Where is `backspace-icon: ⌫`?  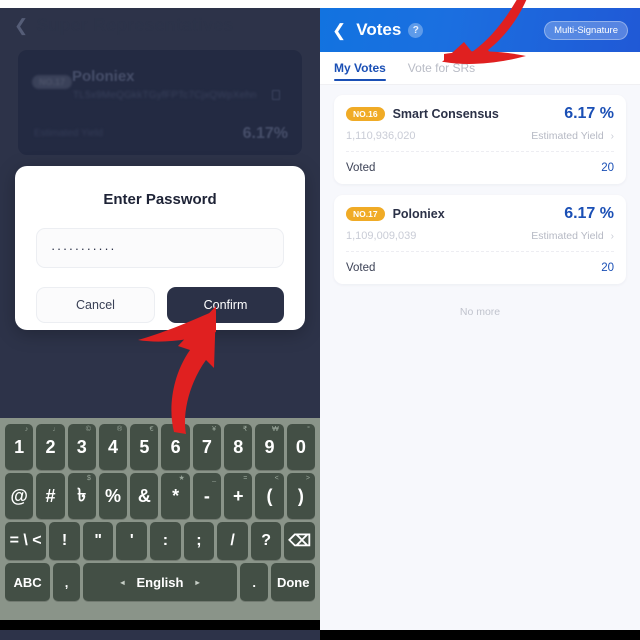 backspace-icon: ⌫ is located at coordinates (300, 541).